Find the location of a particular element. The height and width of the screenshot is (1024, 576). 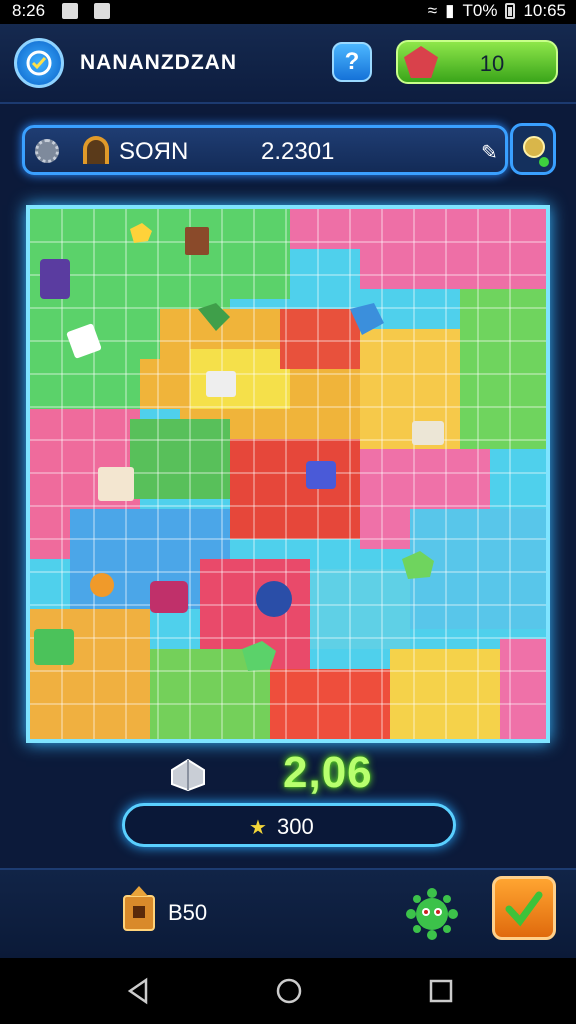

signal-icon: ▮ is located at coordinates (450, 10).